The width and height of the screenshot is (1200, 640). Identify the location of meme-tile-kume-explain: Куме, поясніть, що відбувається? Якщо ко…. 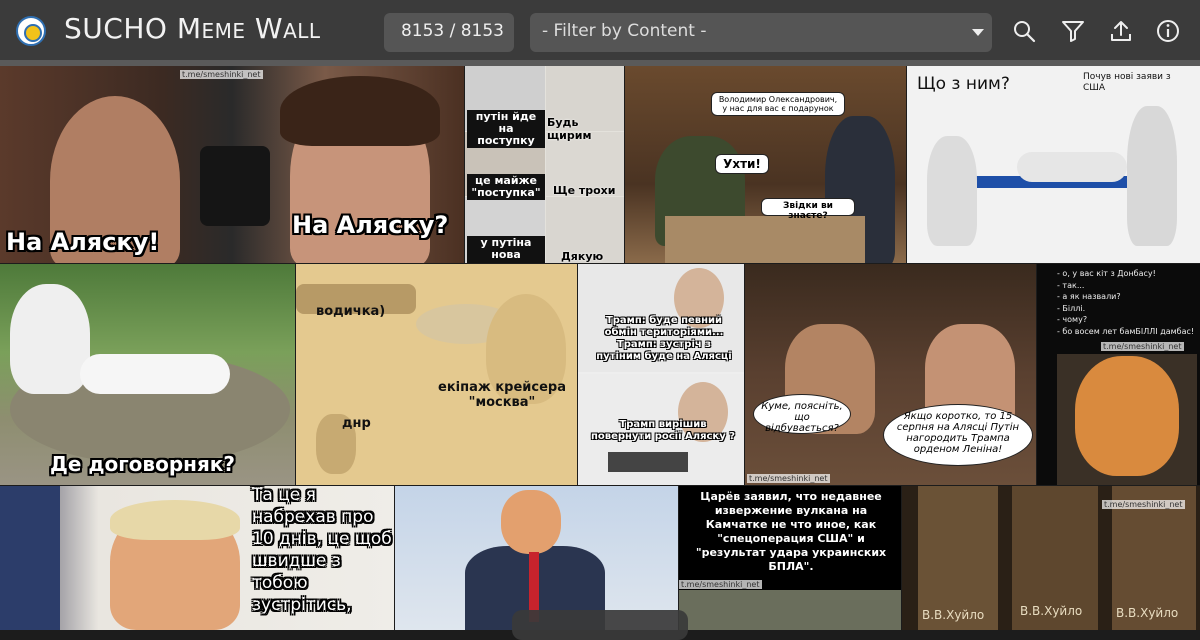
(890, 374).